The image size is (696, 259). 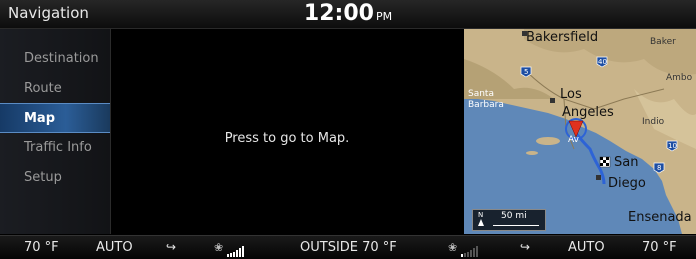 I want to click on sidebar-item-traffic-info: Traffic Info, so click(x=55, y=148).